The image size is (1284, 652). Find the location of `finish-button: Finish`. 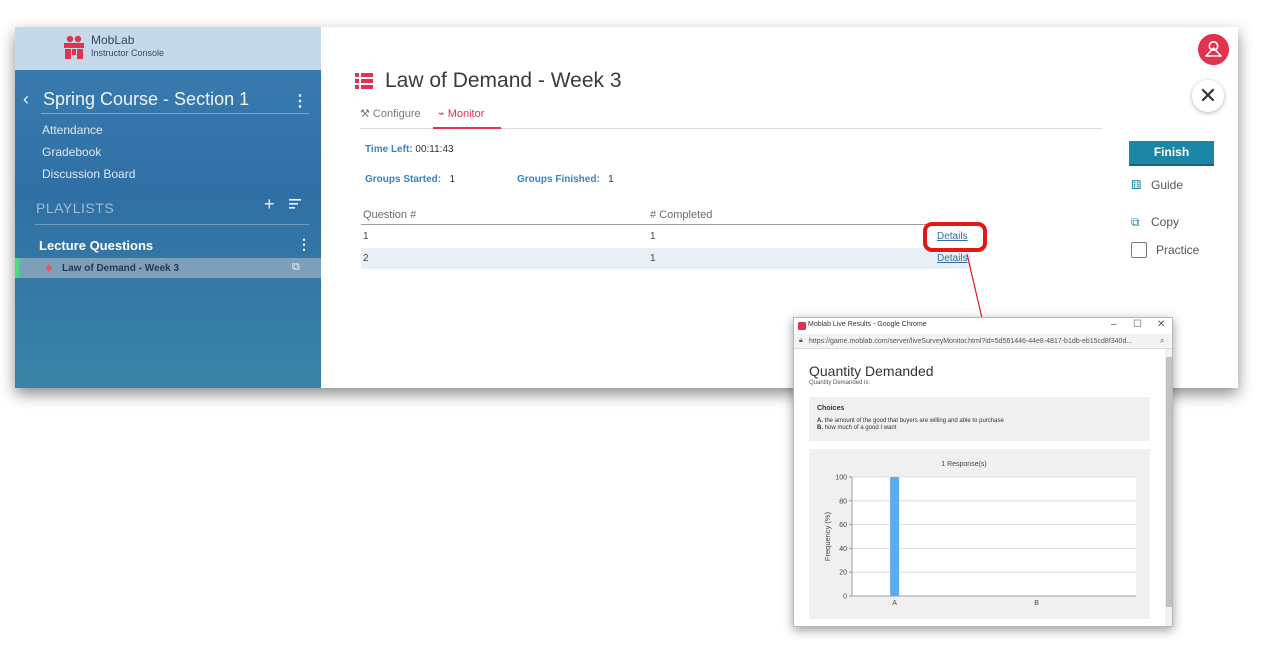

finish-button: Finish is located at coordinates (1171, 153).